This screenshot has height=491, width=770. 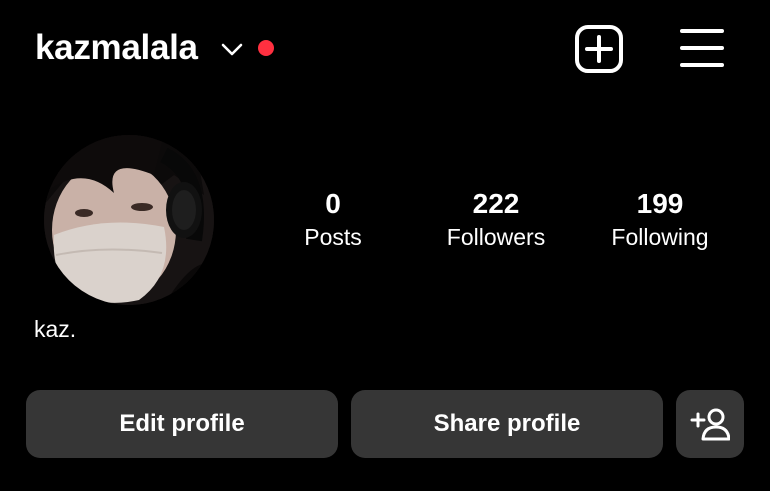 What do you see at coordinates (55, 329) in the screenshot?
I see `display-name: kaz.` at bounding box center [55, 329].